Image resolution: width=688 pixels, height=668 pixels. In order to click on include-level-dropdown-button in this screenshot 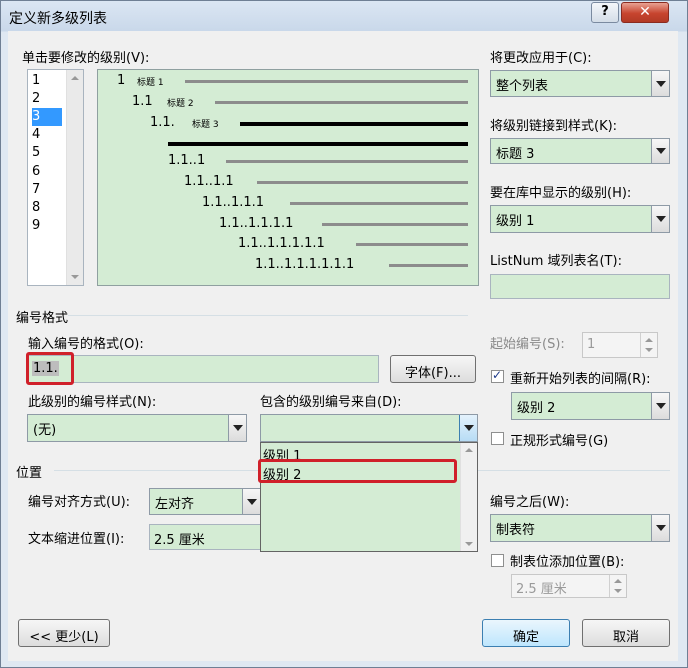, I will do `click(468, 428)`.